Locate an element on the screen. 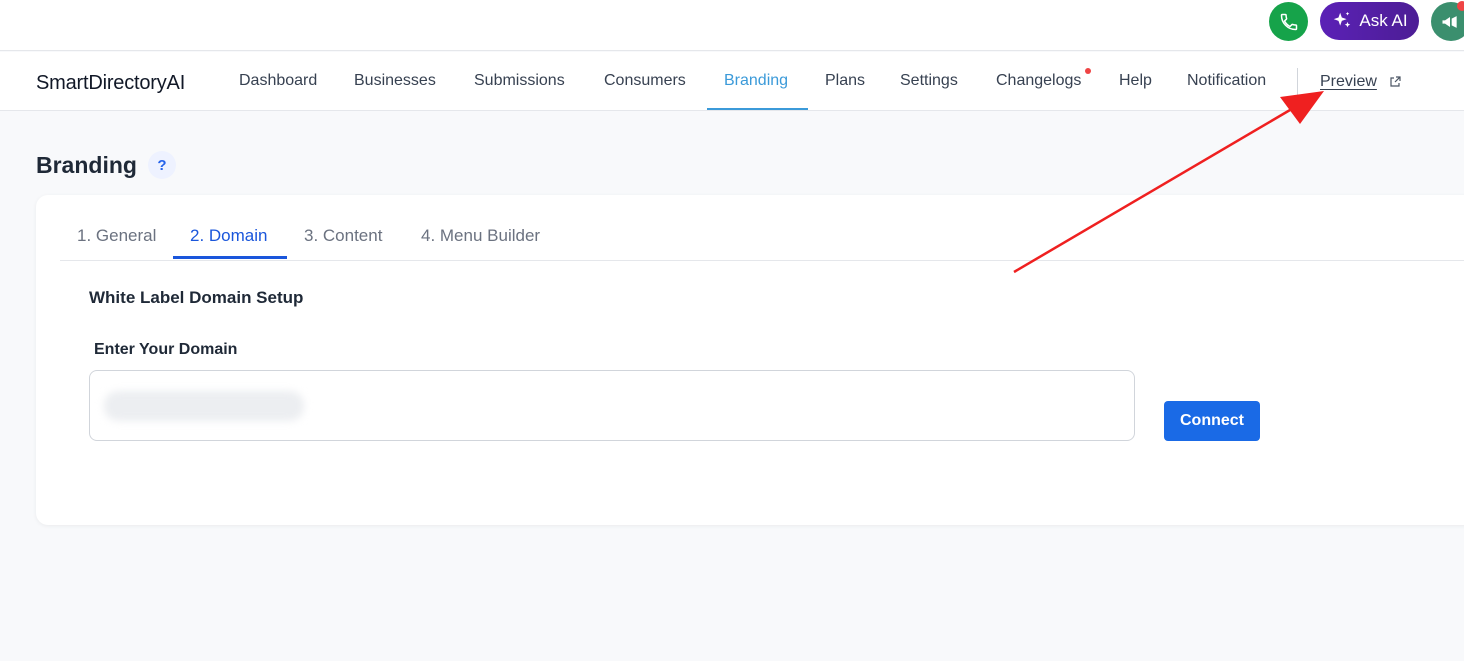 This screenshot has width=1464, height=661. page-title: Branding is located at coordinates (86, 165).